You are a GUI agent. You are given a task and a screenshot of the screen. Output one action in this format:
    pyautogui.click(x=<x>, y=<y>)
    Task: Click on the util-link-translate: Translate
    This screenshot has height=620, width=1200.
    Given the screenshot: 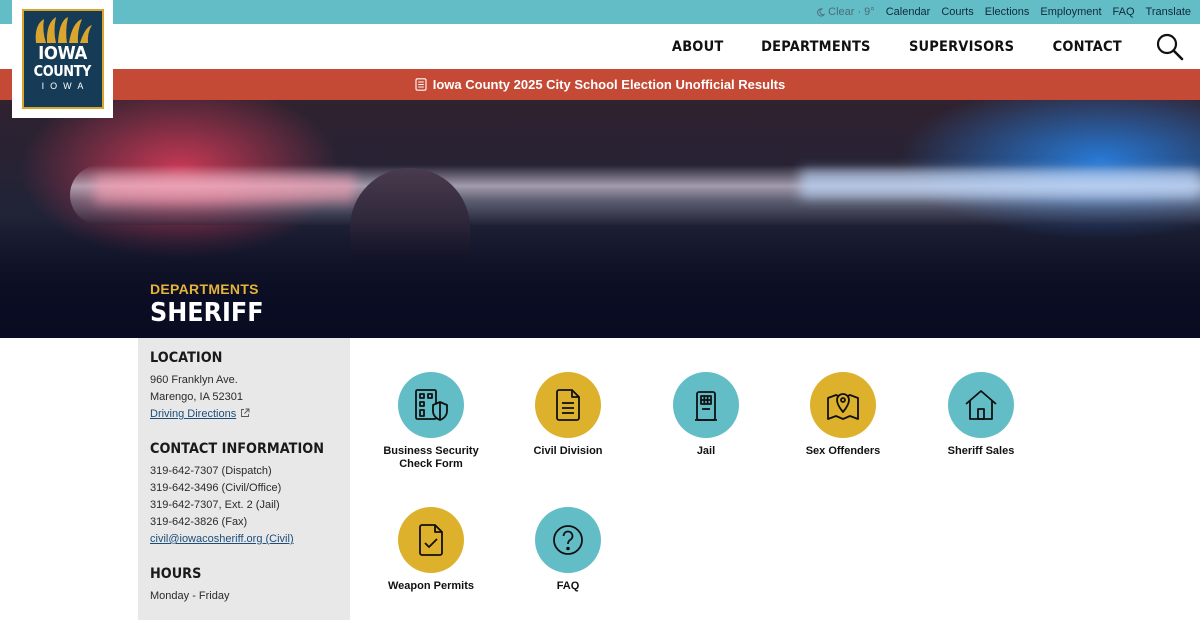 What is the action you would take?
    pyautogui.click(x=1168, y=12)
    